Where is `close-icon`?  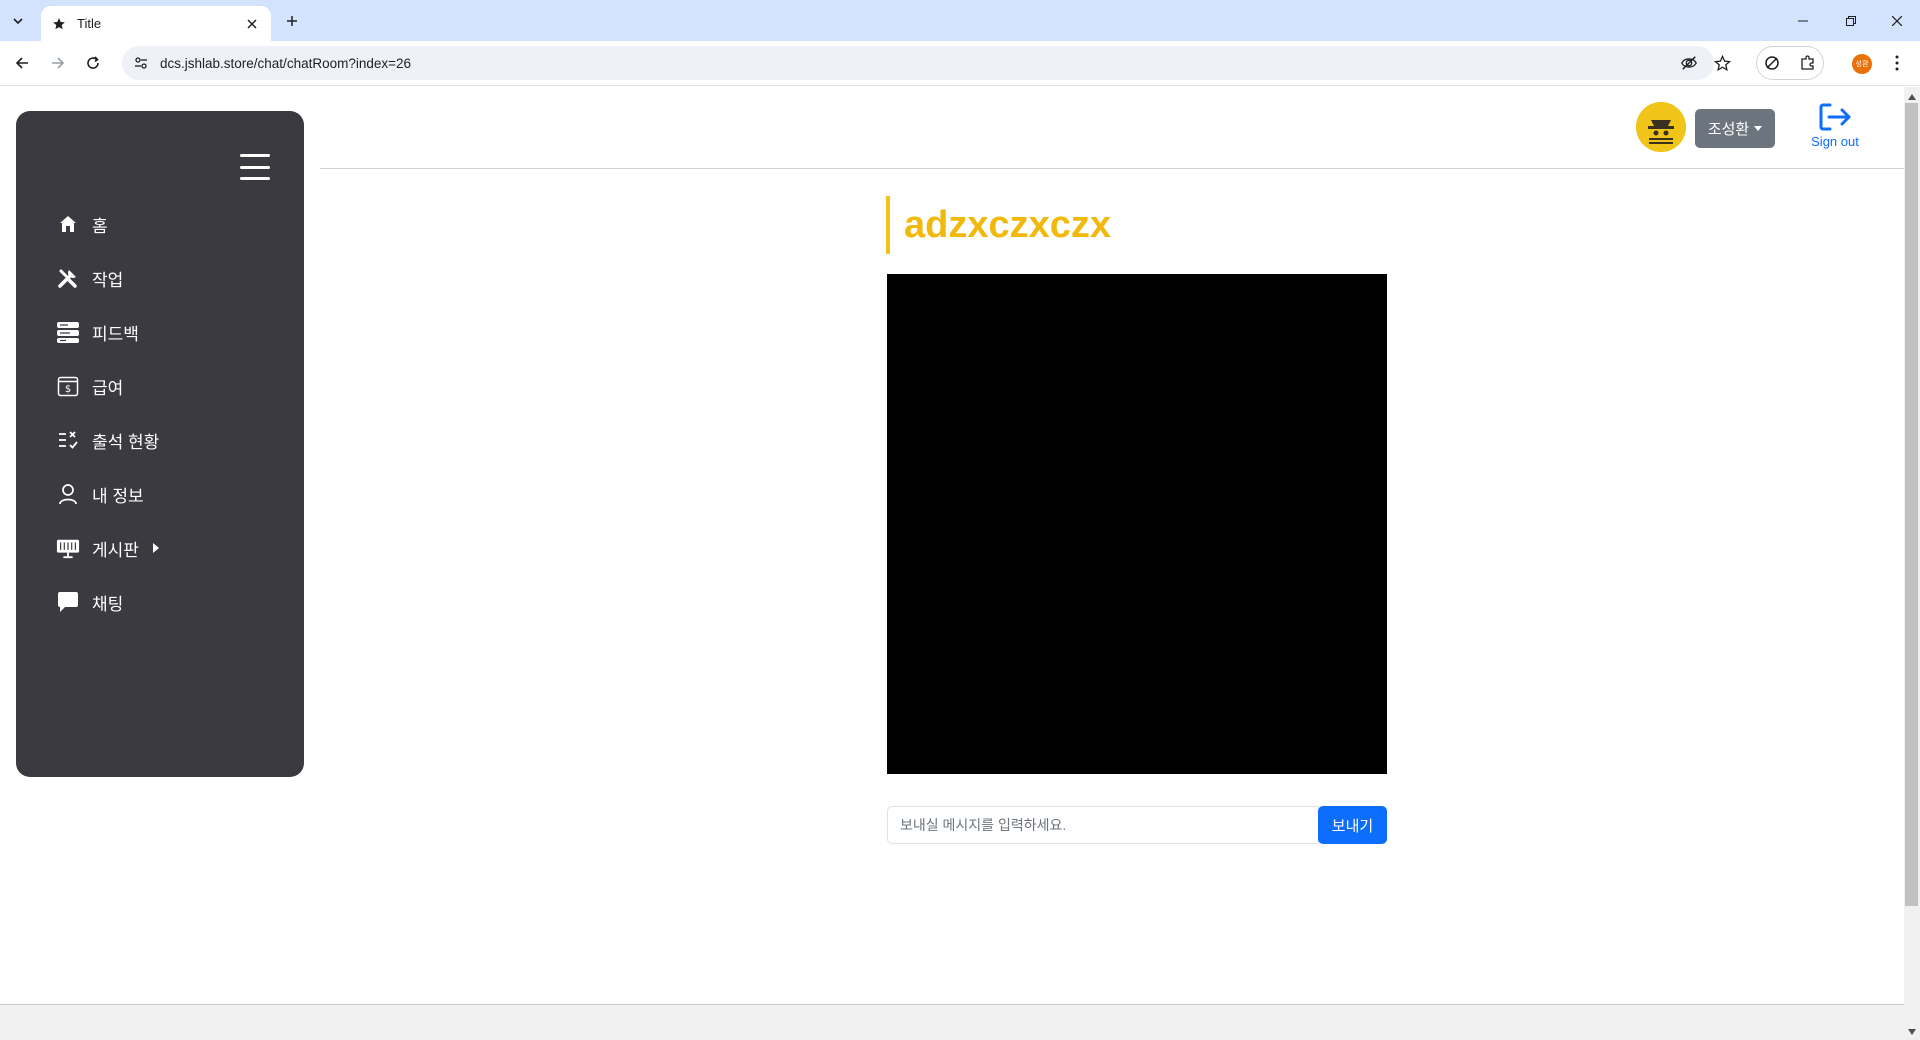 close-icon is located at coordinates (1897, 20).